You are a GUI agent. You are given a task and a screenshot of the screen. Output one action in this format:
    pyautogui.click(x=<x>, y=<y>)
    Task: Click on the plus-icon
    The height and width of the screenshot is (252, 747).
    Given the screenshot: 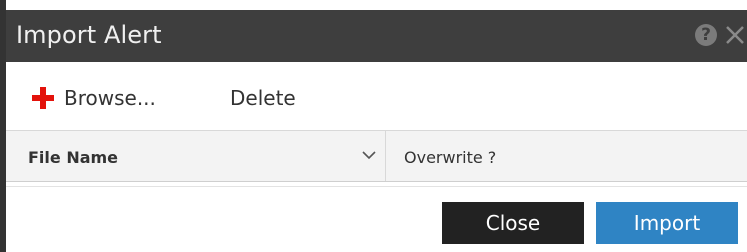 What is the action you would take?
    pyautogui.click(x=43, y=98)
    